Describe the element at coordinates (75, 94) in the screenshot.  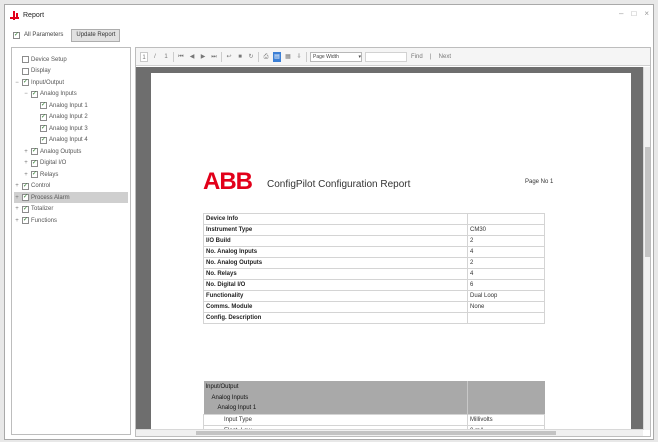
I see `tree-item: − ✓ Analog Inputs` at that location.